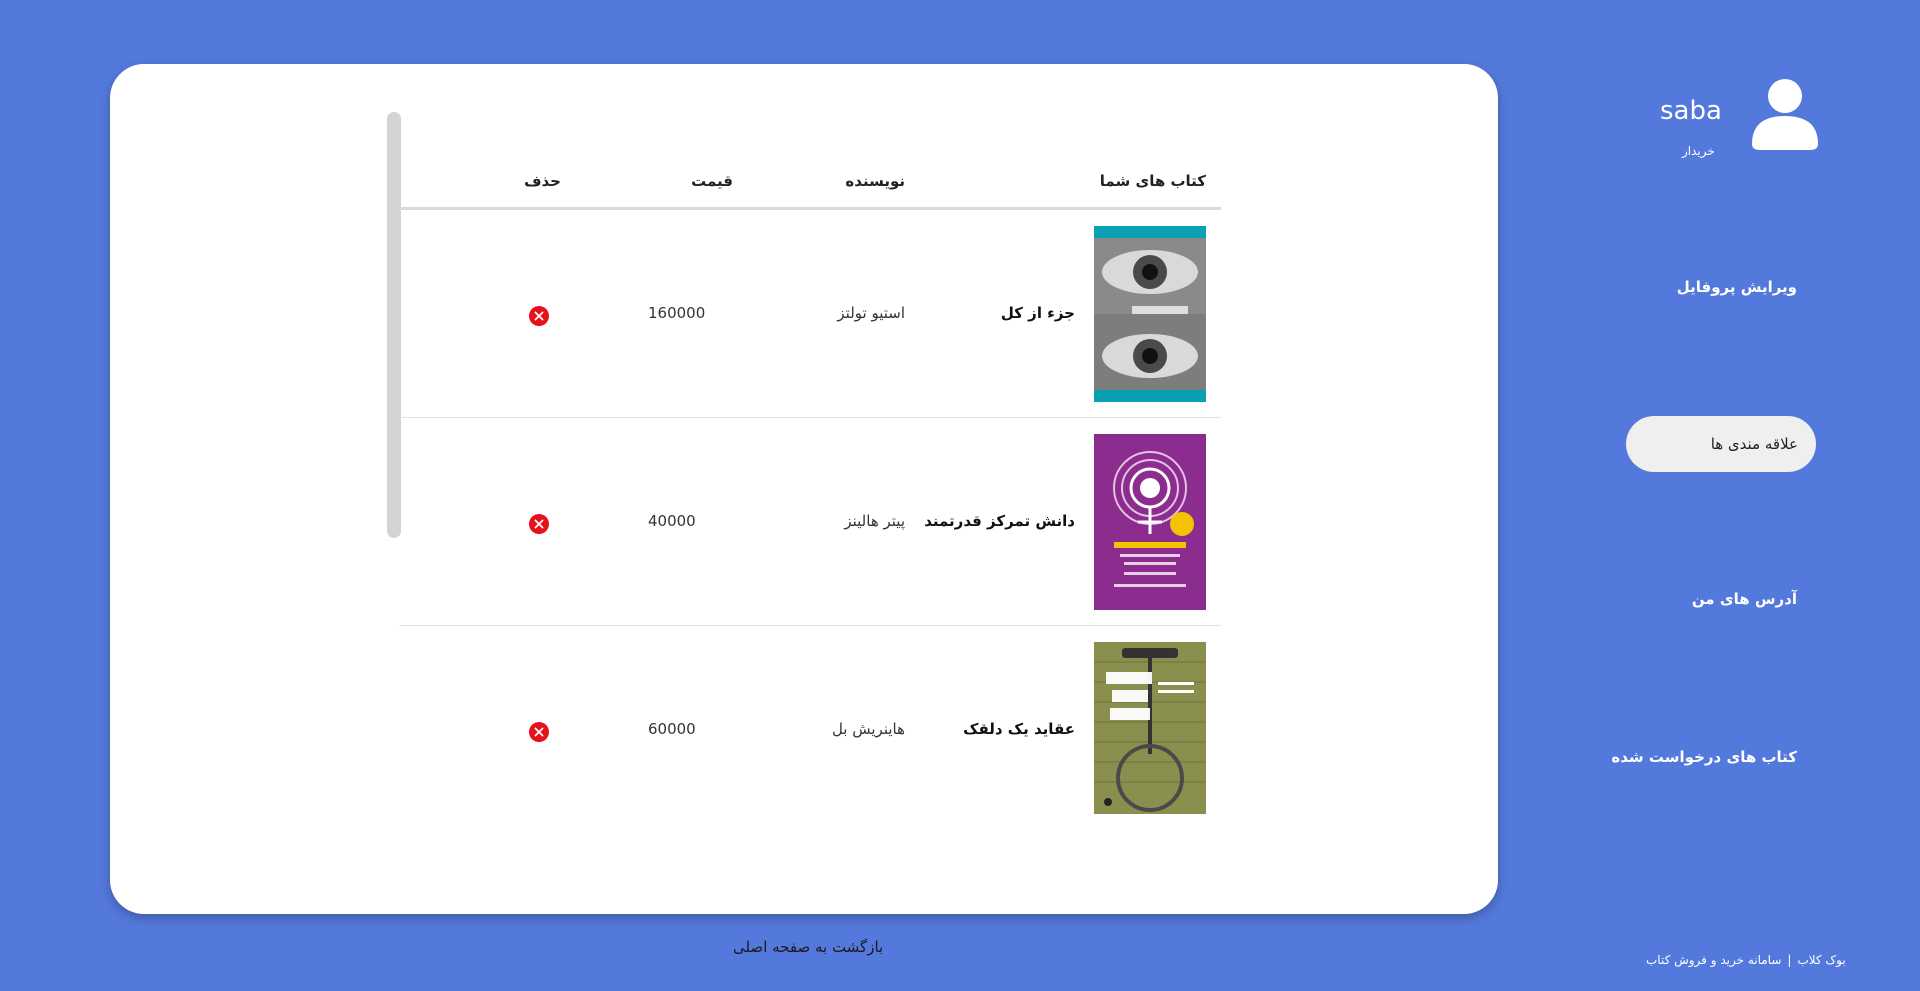  I want to click on nav-edit-profile: ویرایش پروفایل, so click(1737, 287).